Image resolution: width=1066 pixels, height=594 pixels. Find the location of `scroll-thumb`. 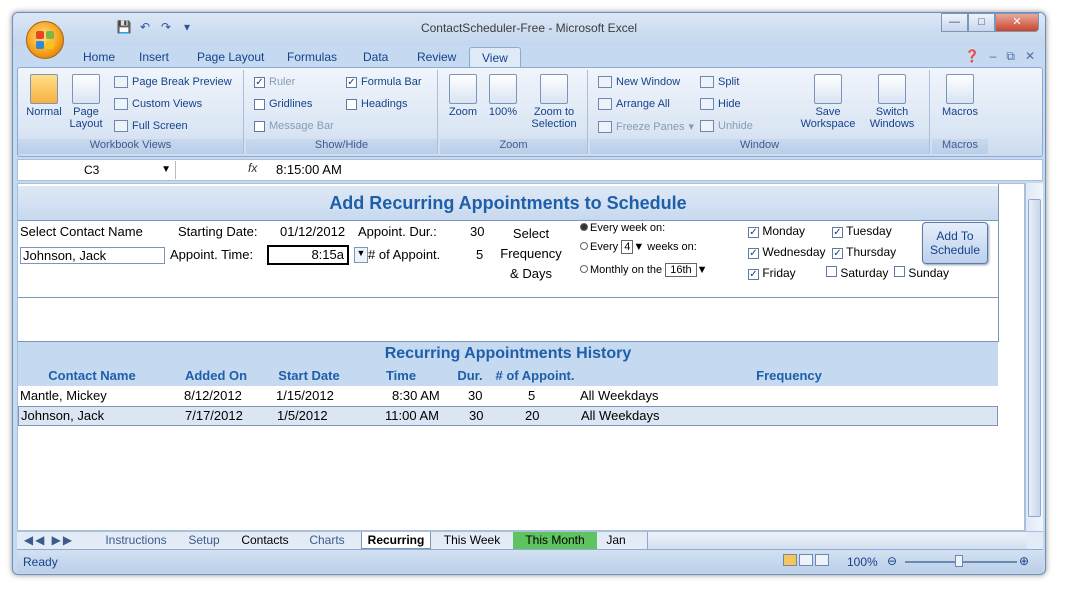

scroll-thumb is located at coordinates (1034, 358).